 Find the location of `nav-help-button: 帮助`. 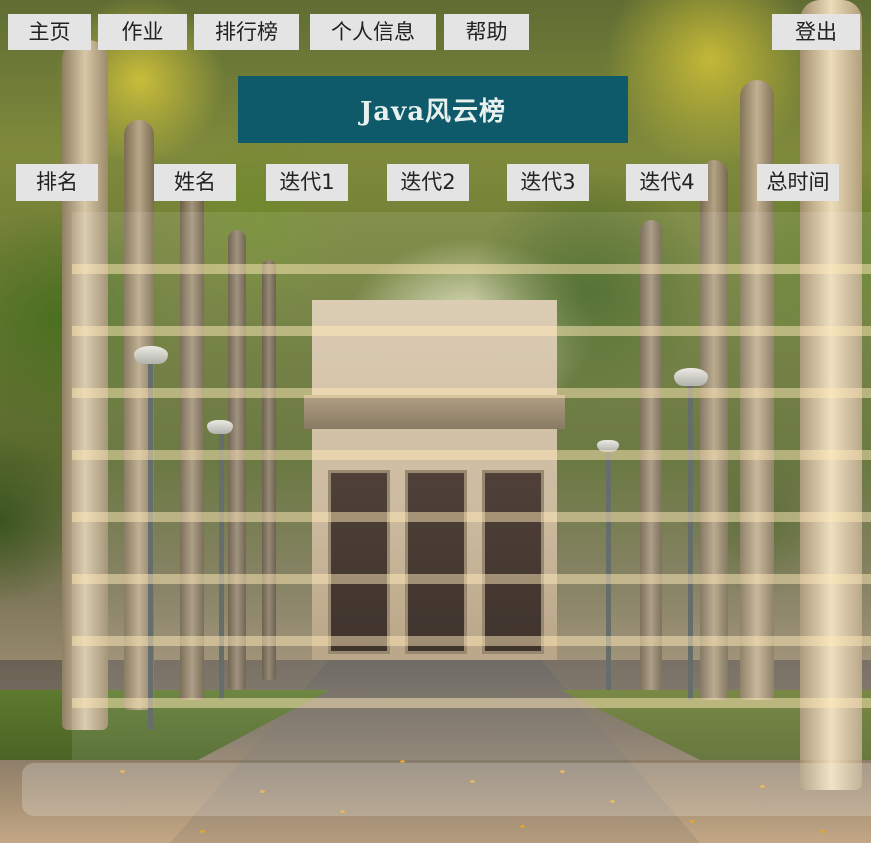

nav-help-button: 帮助 is located at coordinates (486, 32).